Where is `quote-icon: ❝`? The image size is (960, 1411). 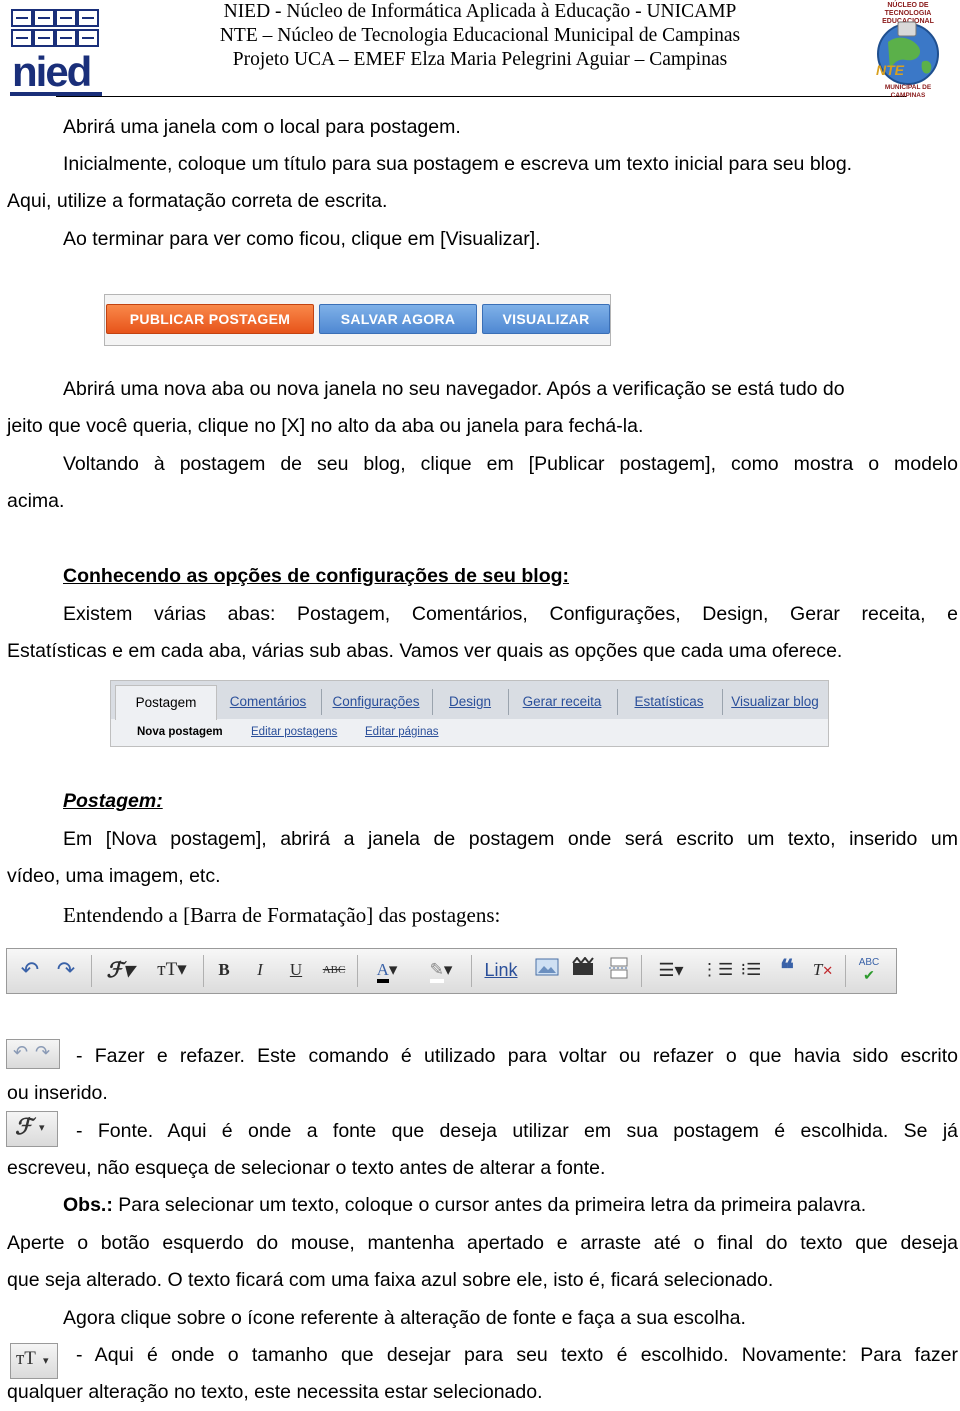 quote-icon: ❝ is located at coordinates (787, 970).